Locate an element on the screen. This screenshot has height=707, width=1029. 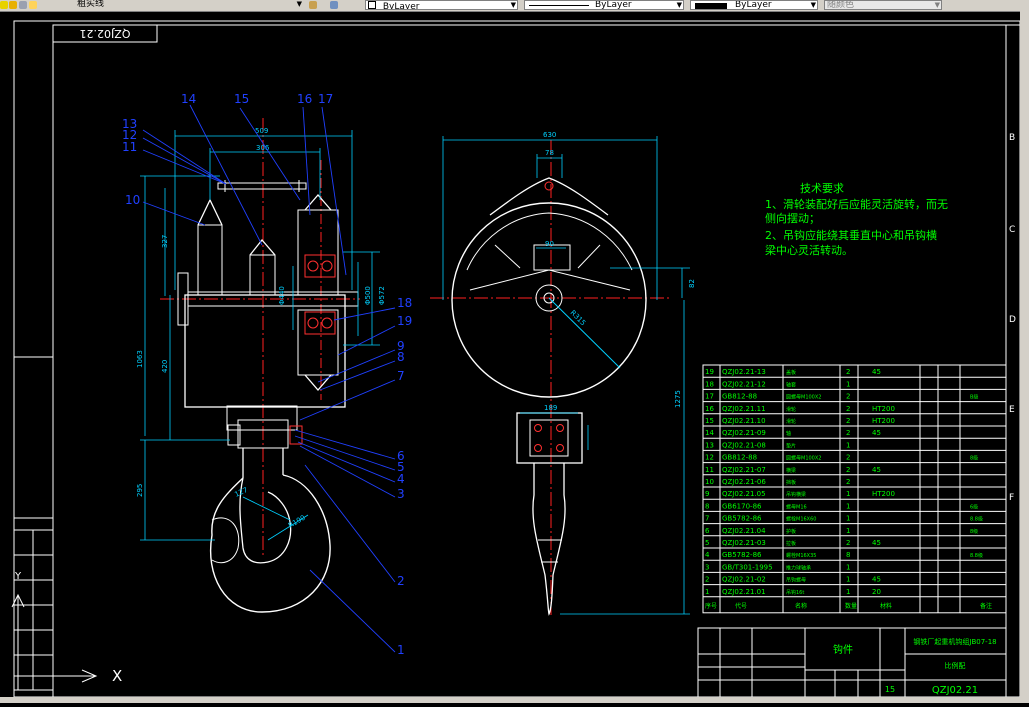
bom-row: 19 QZJ02.21-13 盖板 2 45 is located at coordinates (793, 372).